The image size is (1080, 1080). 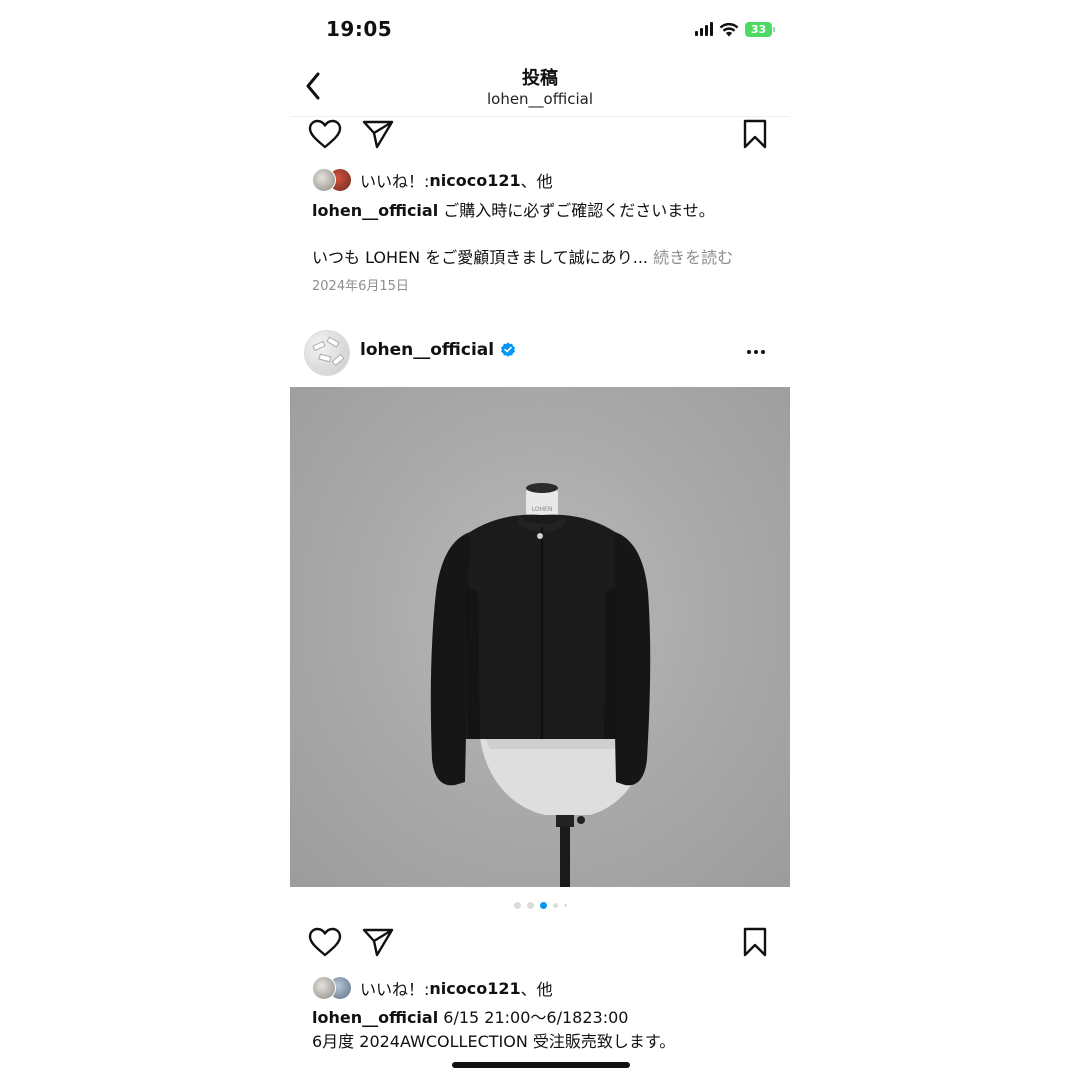 I want to click on status-icons: 33, so click(x=735, y=29).